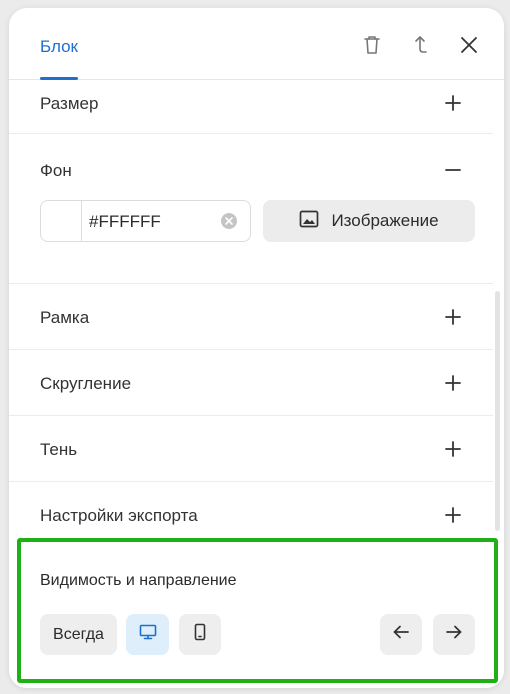 The width and height of the screenshot is (510, 694). Describe the element at coordinates (59, 47) in the screenshot. I see `tab-block: Блок` at that location.